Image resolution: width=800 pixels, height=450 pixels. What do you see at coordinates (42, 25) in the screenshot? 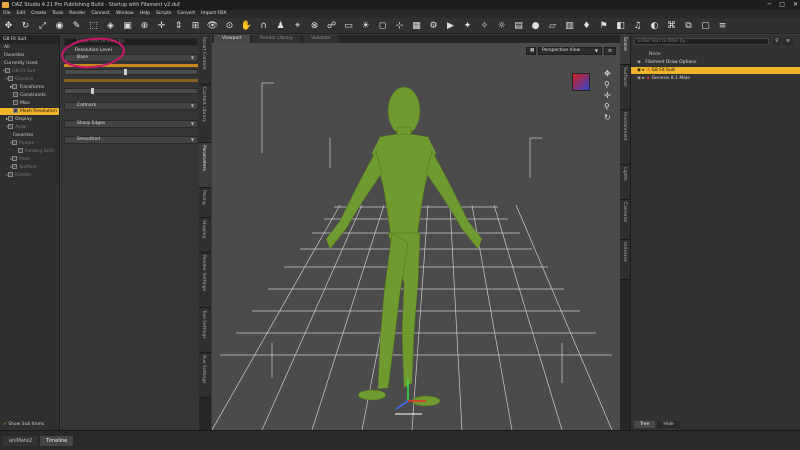
I see `scale-icon: ⤢` at bounding box center [42, 25].